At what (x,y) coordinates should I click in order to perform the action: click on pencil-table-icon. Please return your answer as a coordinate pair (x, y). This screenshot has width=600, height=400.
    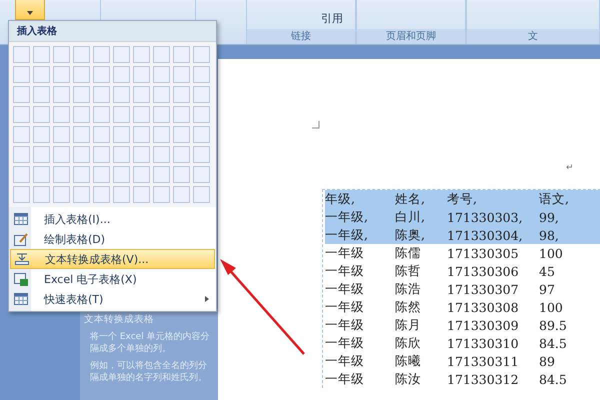
    Looking at the image, I should click on (21, 239).